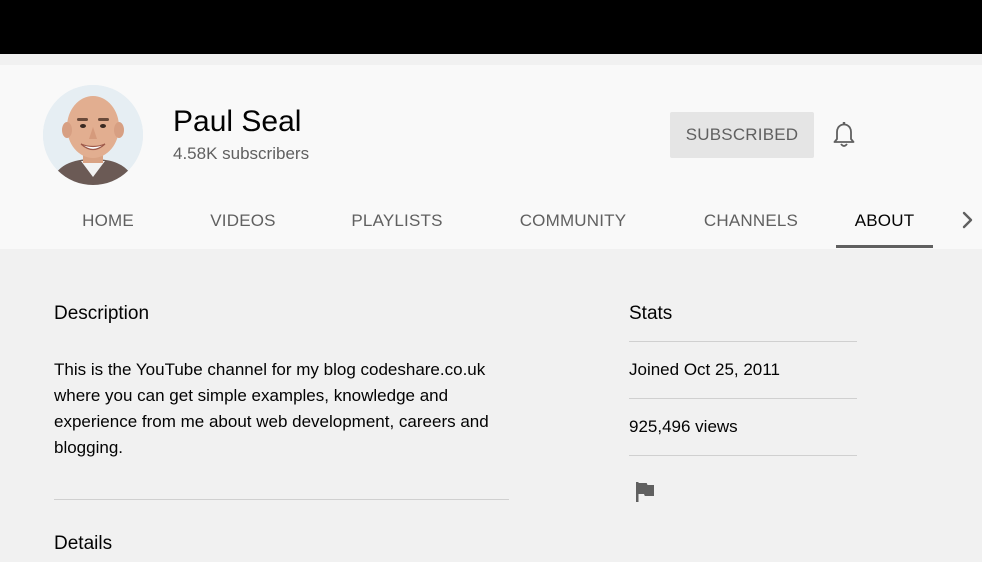 Image resolution: width=982 pixels, height=562 pixels. What do you see at coordinates (651, 313) in the screenshot?
I see `stats-heading: Stats` at bounding box center [651, 313].